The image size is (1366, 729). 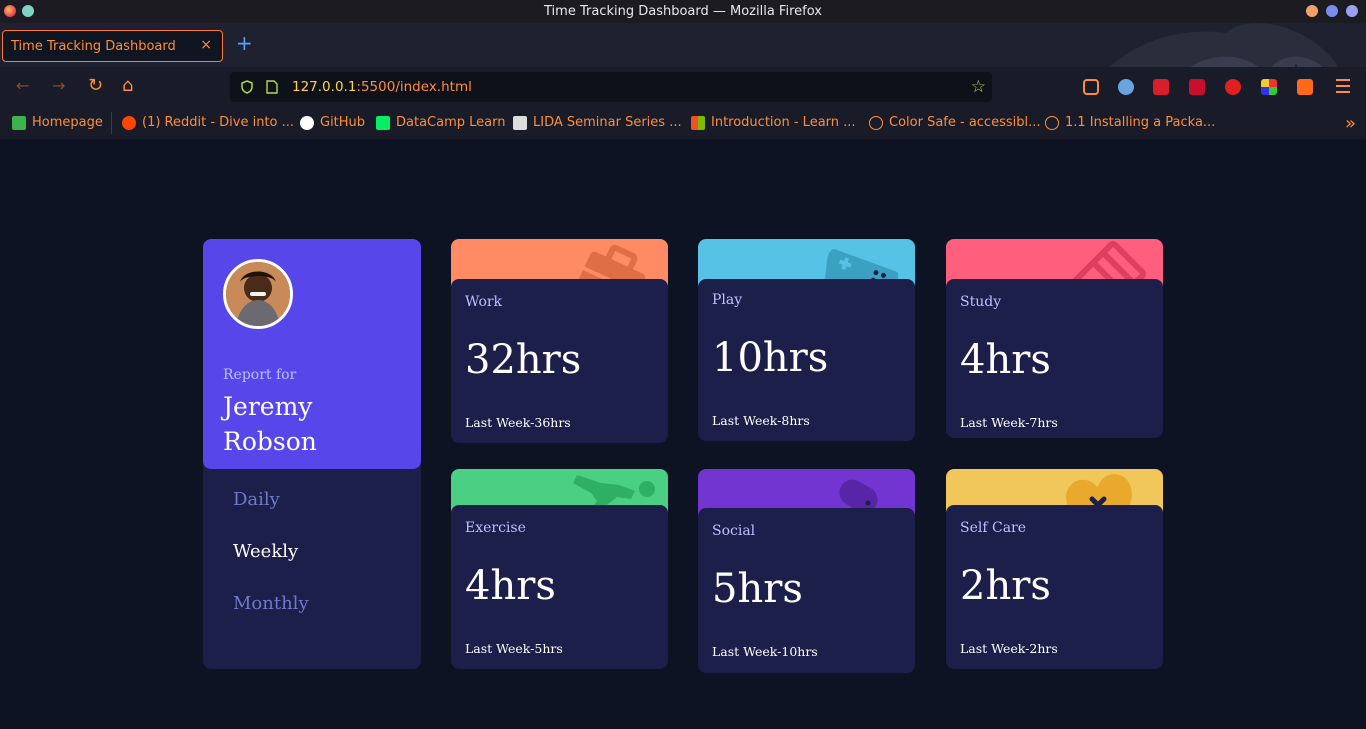 I want to click on card-body: Self Care 2hrs Last Week-2hrs, so click(x=1054, y=587).